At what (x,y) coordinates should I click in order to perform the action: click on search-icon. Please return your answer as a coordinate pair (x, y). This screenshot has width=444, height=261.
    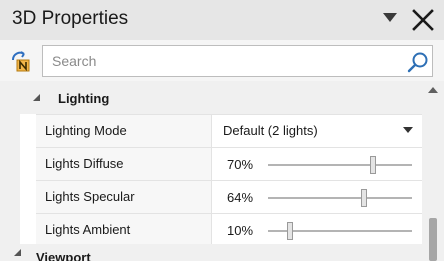
    Looking at the image, I should click on (418, 62).